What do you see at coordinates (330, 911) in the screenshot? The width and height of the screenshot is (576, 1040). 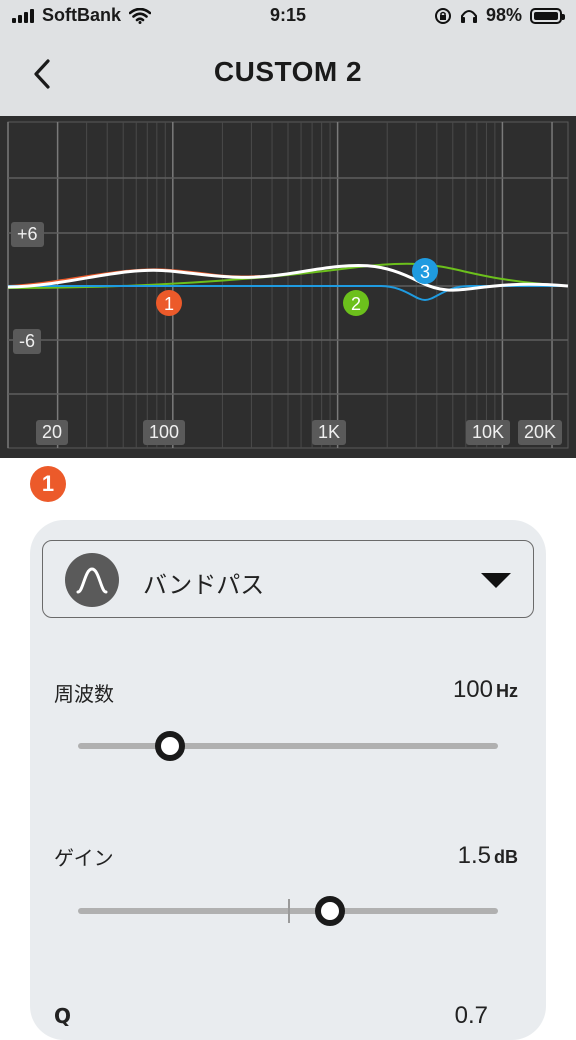 I see `gain-slider-thumb` at bounding box center [330, 911].